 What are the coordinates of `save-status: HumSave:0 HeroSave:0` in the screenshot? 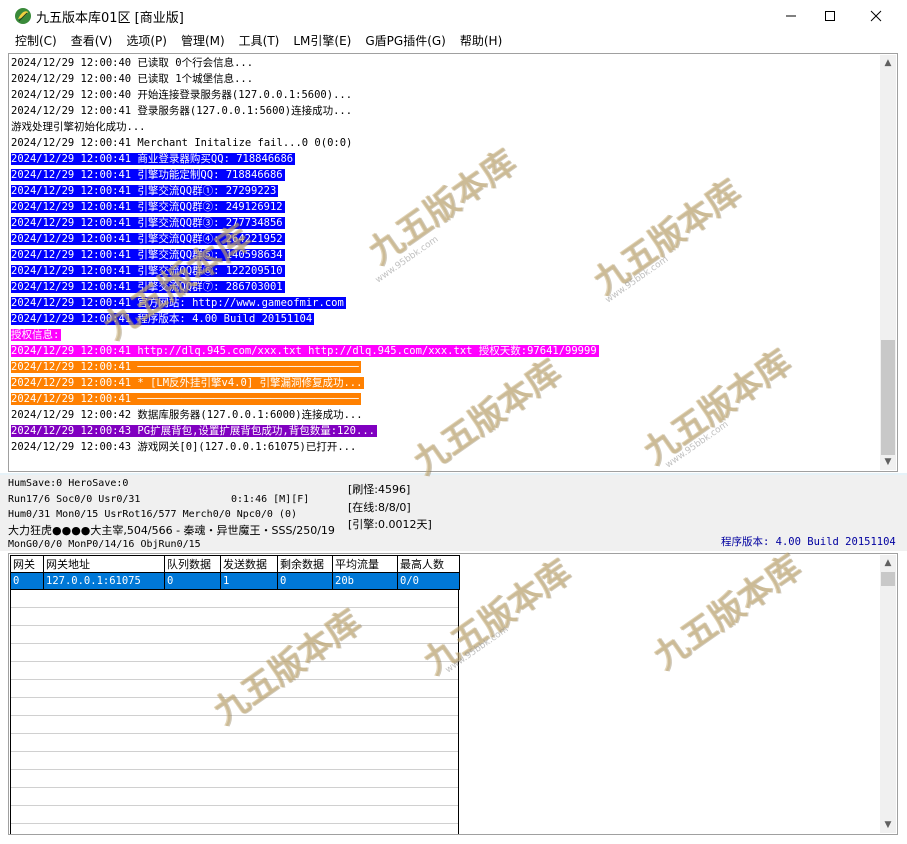 It's located at (68, 483).